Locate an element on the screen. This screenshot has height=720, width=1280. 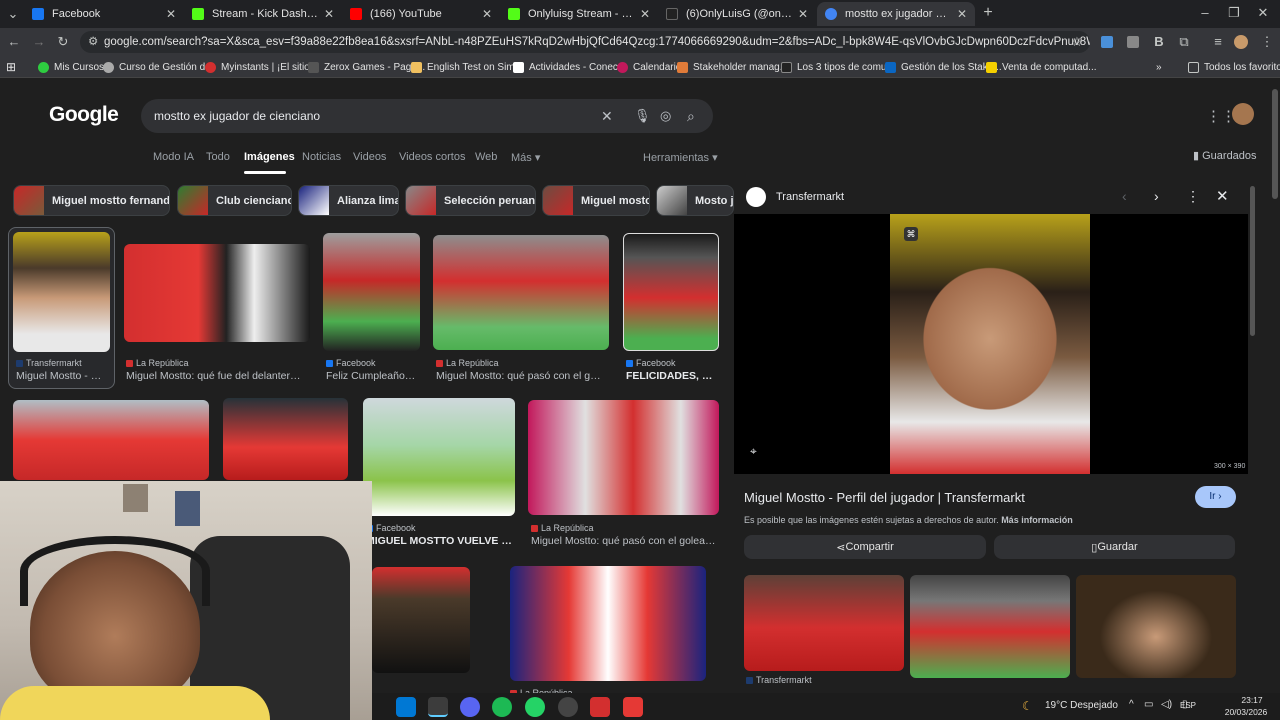
obs-icon is located at coordinates (568, 707).